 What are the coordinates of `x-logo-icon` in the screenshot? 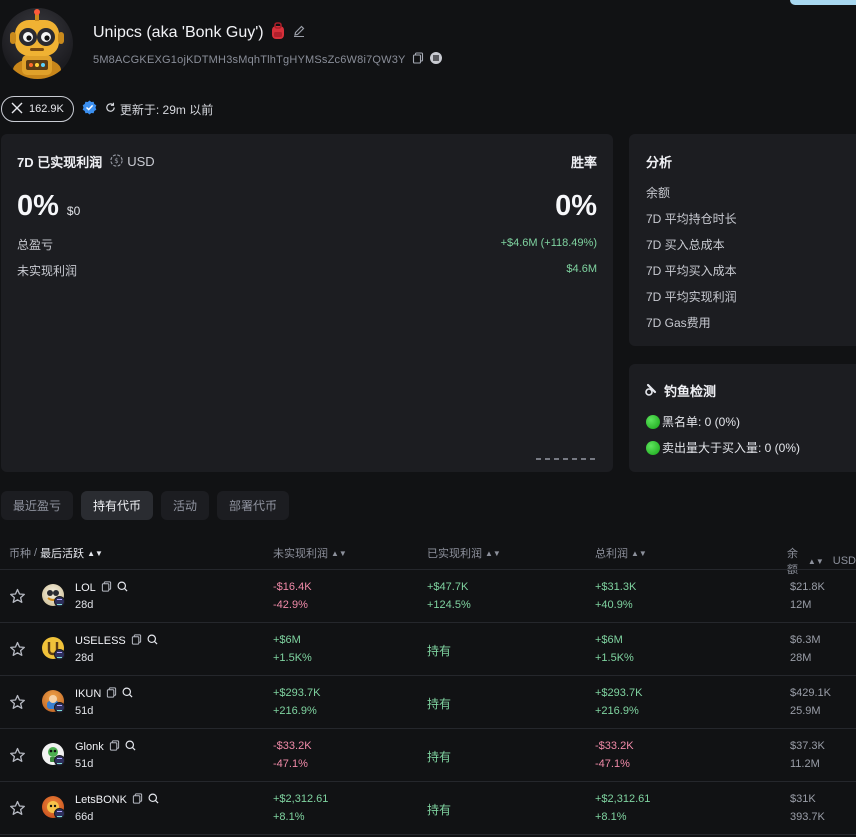 It's located at (17, 109).